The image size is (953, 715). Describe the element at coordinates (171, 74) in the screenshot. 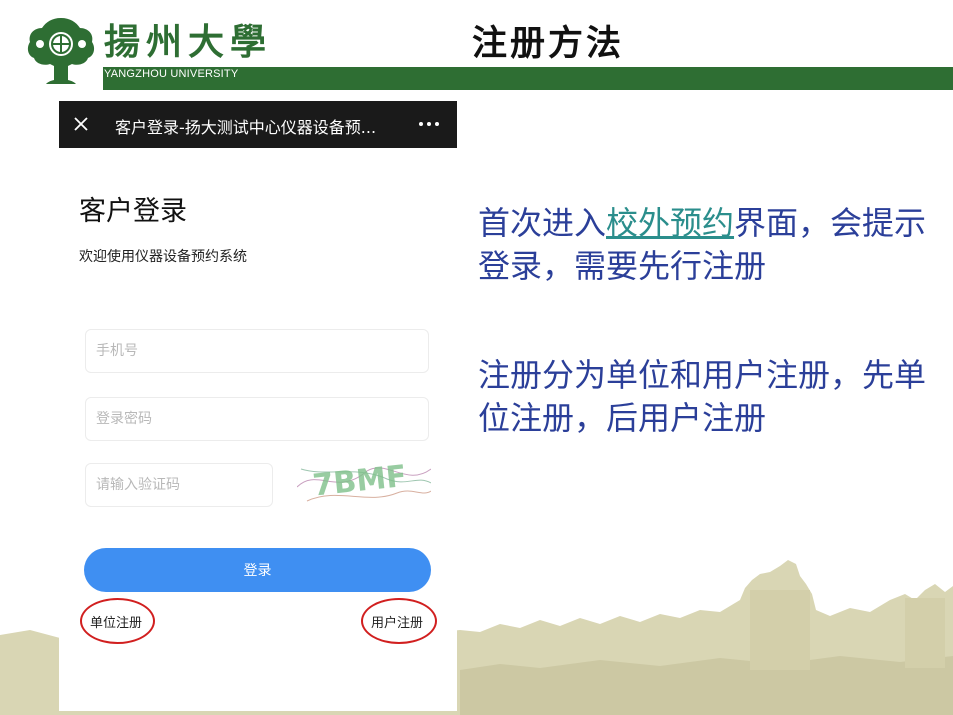

I see `university-english-name: YANGZHOU UNIVERSITY` at that location.